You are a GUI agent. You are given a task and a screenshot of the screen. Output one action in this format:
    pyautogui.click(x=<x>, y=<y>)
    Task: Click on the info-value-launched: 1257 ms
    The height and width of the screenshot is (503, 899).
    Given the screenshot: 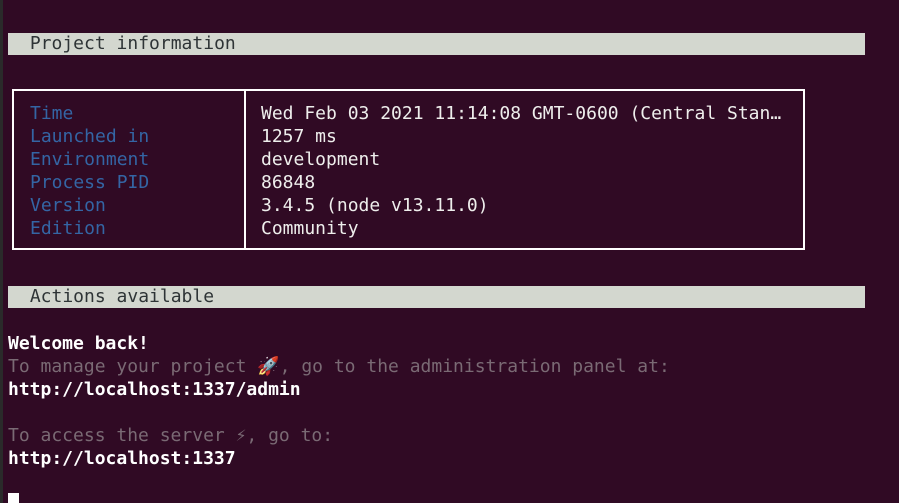 What is the action you would take?
    pyautogui.click(x=299, y=136)
    